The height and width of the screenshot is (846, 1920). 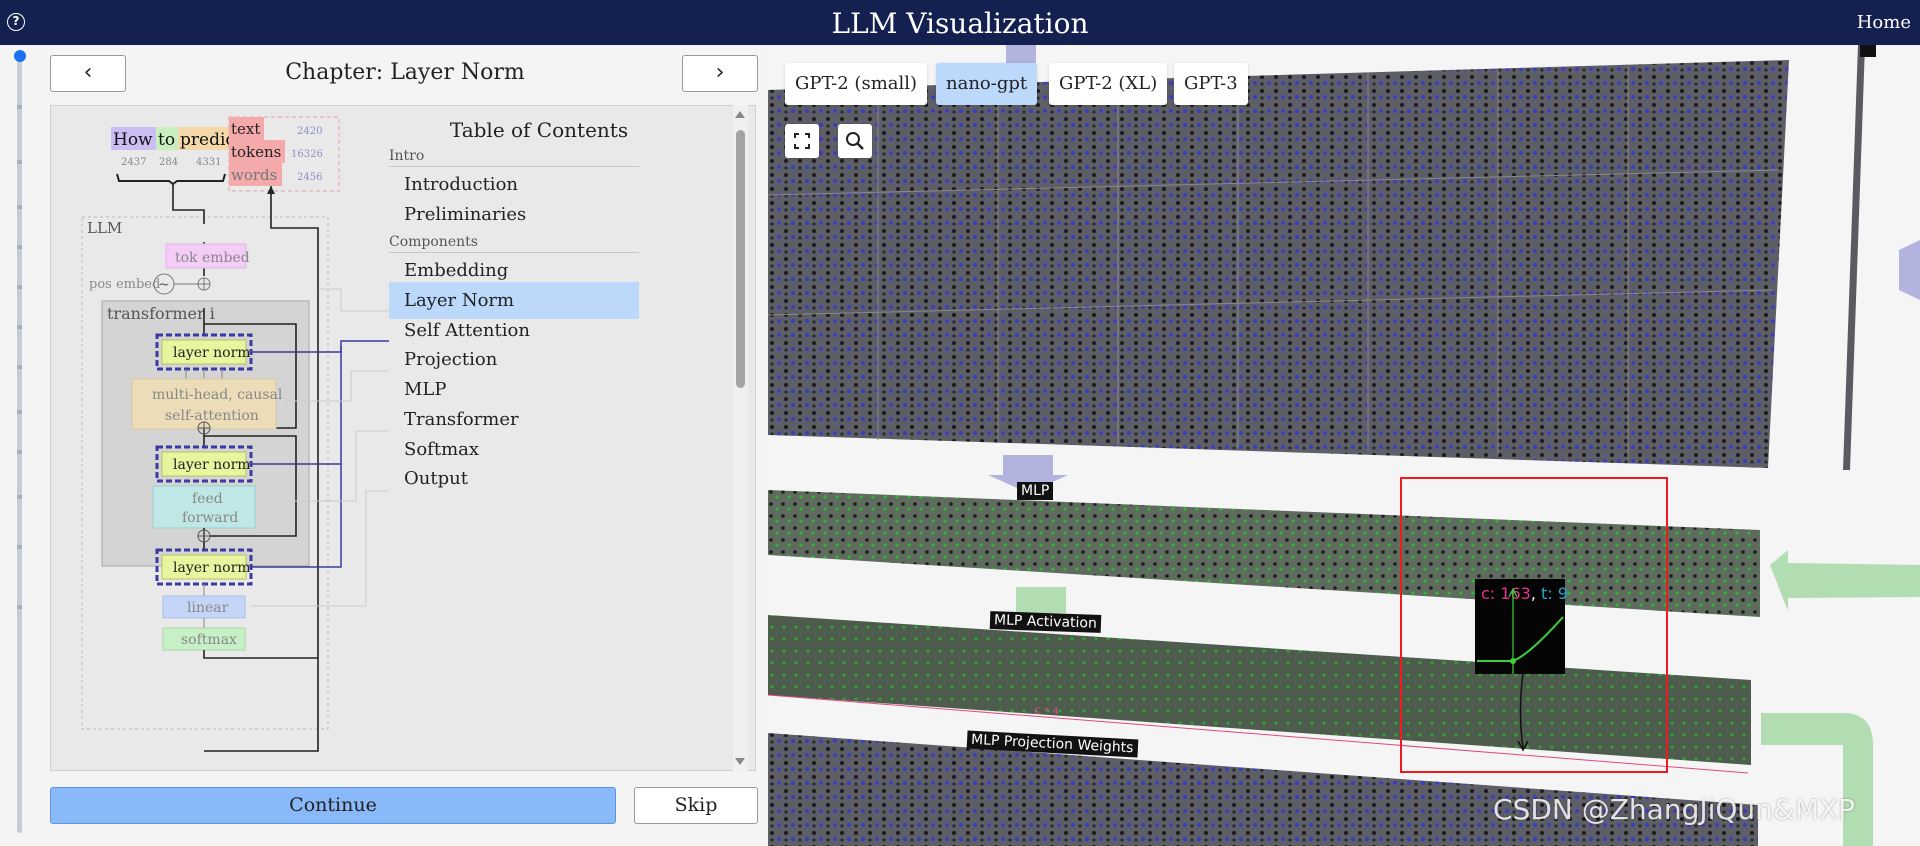 I want to click on token-to: to, so click(x=166, y=140).